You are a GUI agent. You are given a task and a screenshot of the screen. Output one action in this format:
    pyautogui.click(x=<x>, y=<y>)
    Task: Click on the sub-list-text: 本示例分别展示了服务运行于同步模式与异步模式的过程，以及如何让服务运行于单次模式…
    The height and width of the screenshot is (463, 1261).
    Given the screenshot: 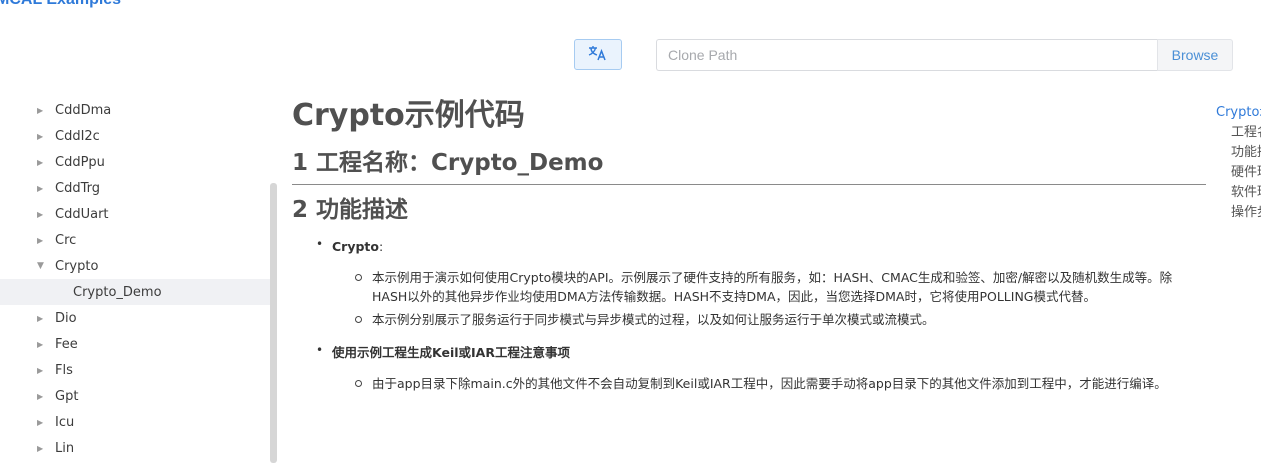 What is the action you would take?
    pyautogui.click(x=653, y=319)
    